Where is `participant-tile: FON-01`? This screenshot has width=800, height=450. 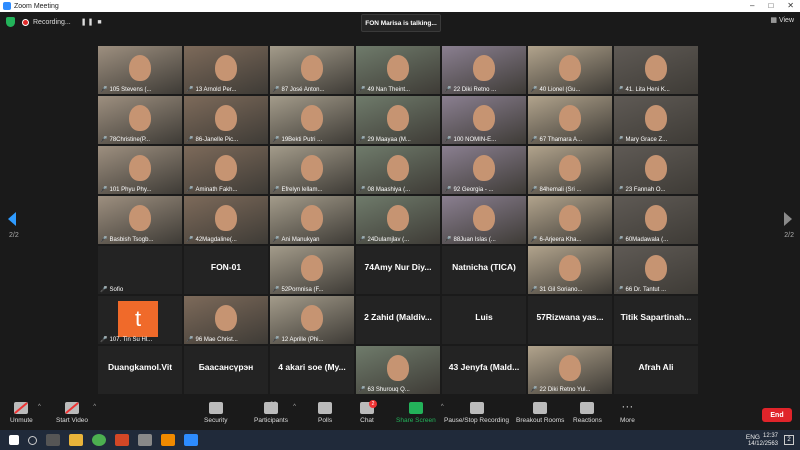
participant-tile: FON-01 is located at coordinates (226, 270).